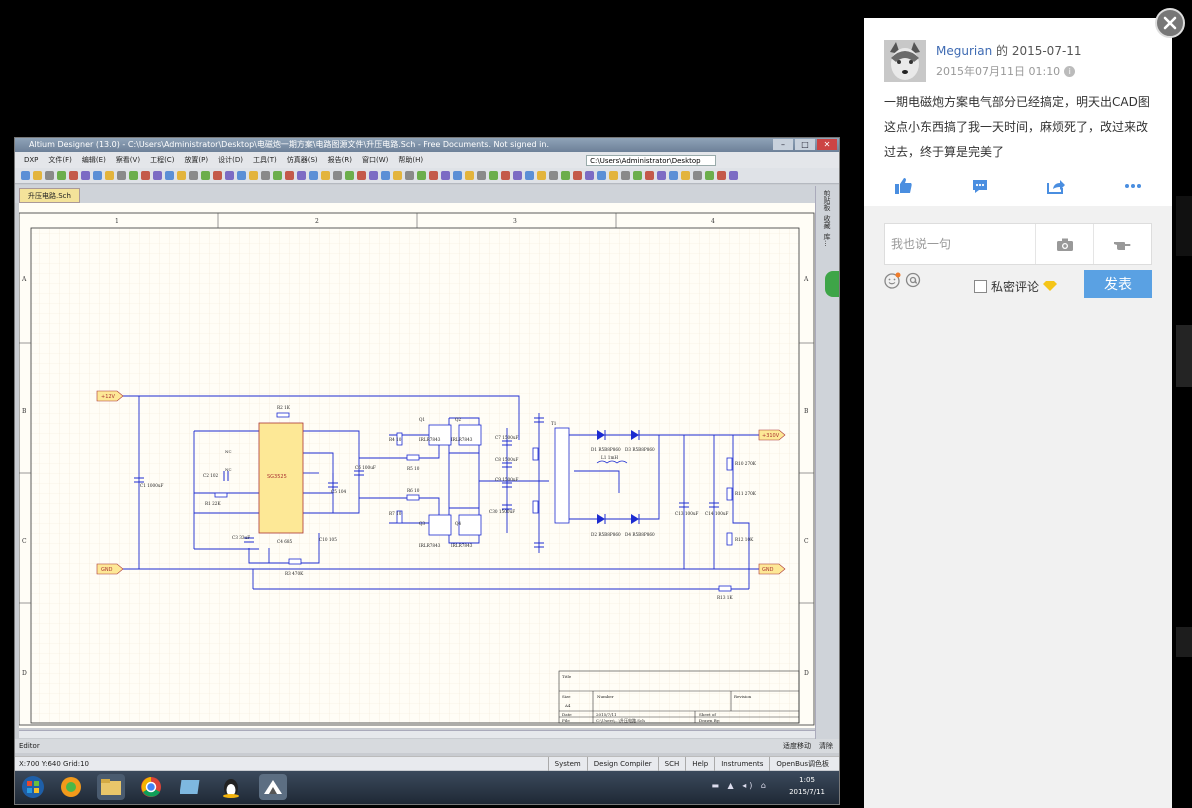 The height and width of the screenshot is (808, 1192). Describe the element at coordinates (892, 282) in the screenshot. I see `emoji-icon` at that location.